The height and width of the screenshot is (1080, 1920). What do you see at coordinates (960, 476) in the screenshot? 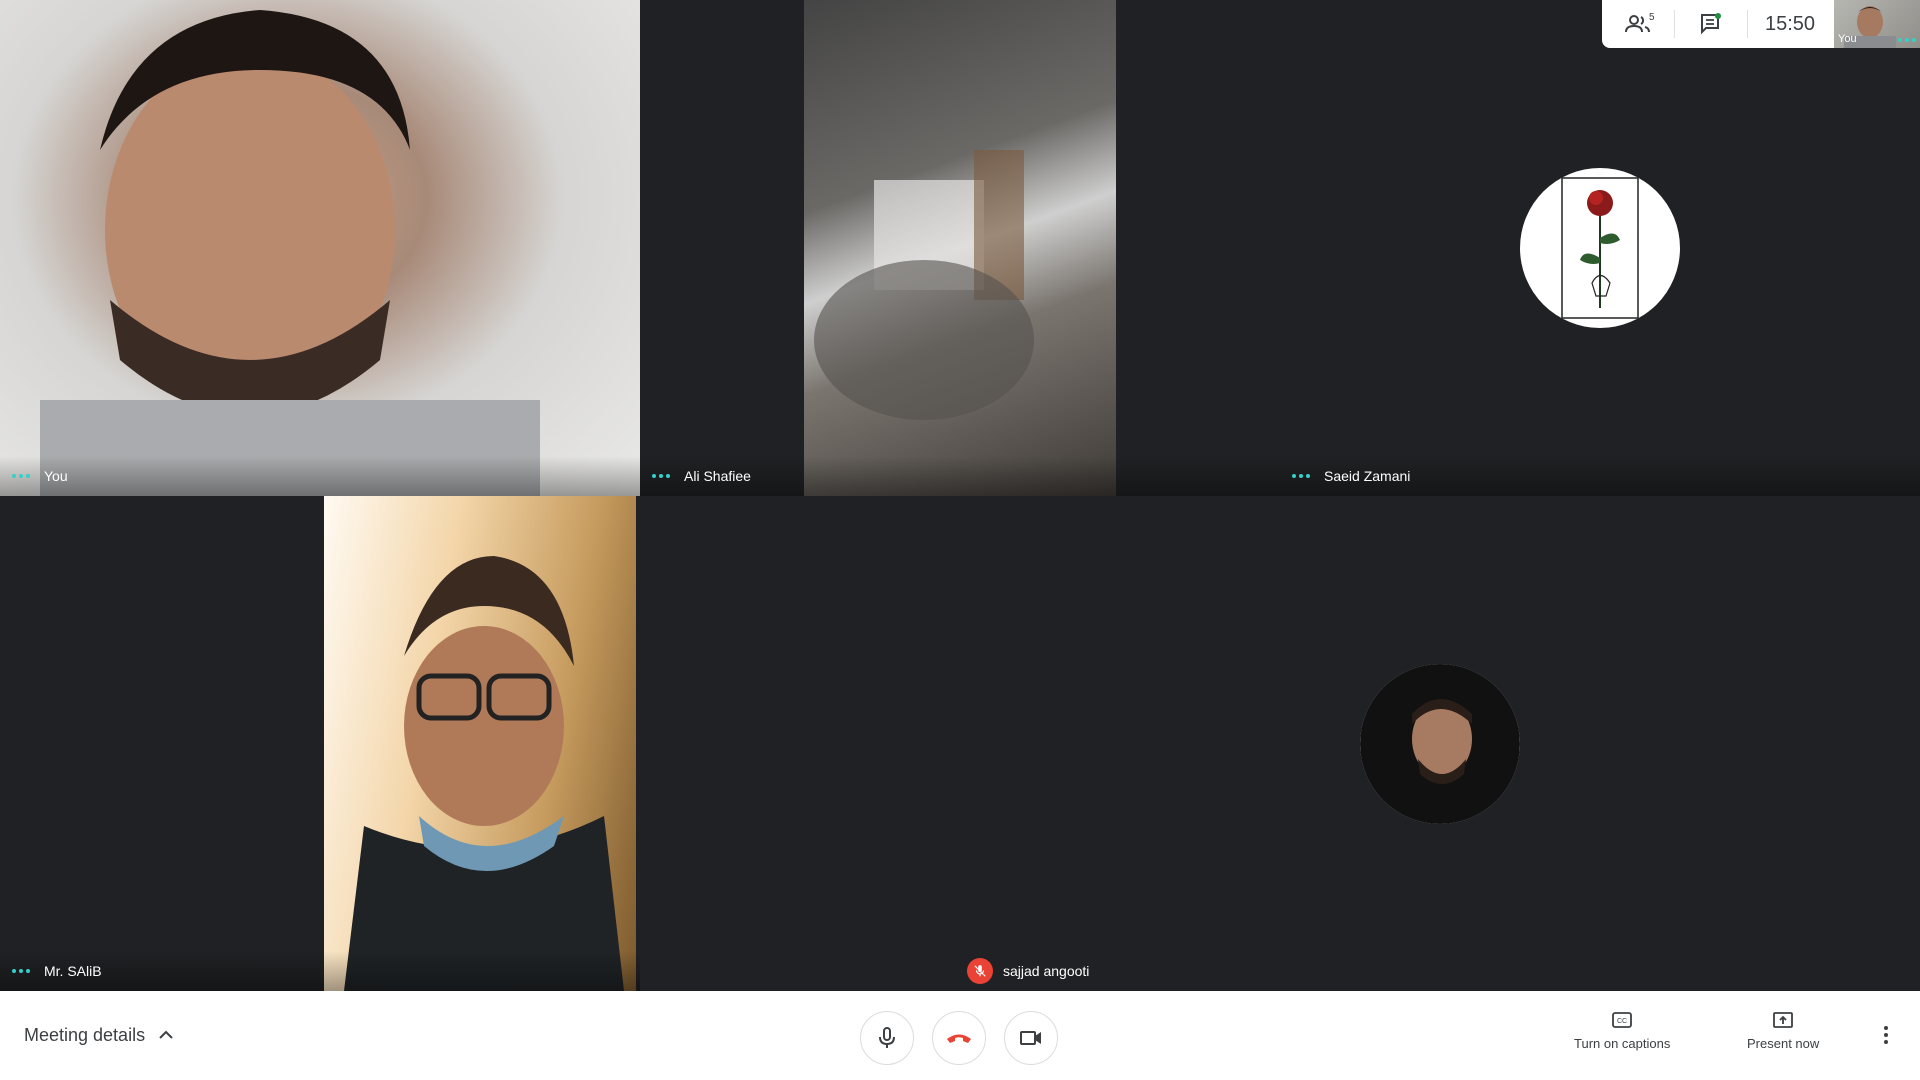
I see `participant-name-row: Ali Shafiee` at bounding box center [960, 476].